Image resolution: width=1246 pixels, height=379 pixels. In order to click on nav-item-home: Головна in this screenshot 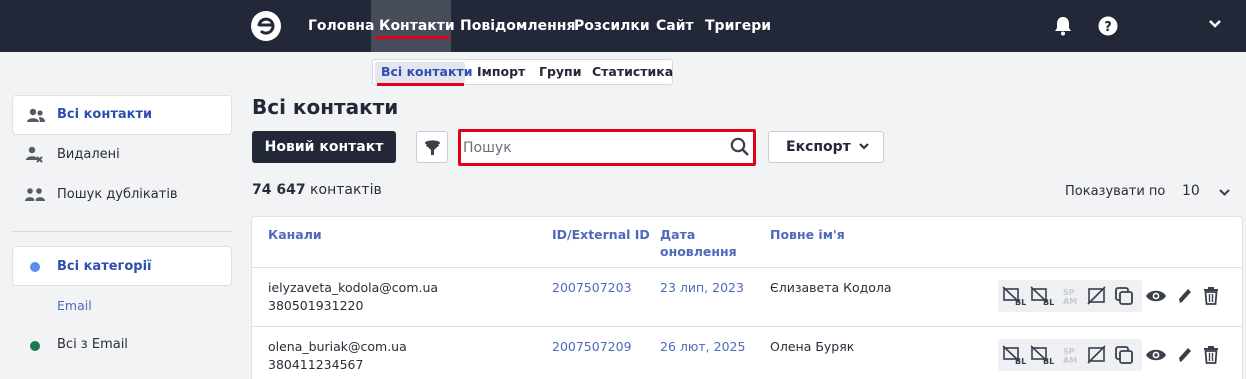, I will do `click(341, 26)`.